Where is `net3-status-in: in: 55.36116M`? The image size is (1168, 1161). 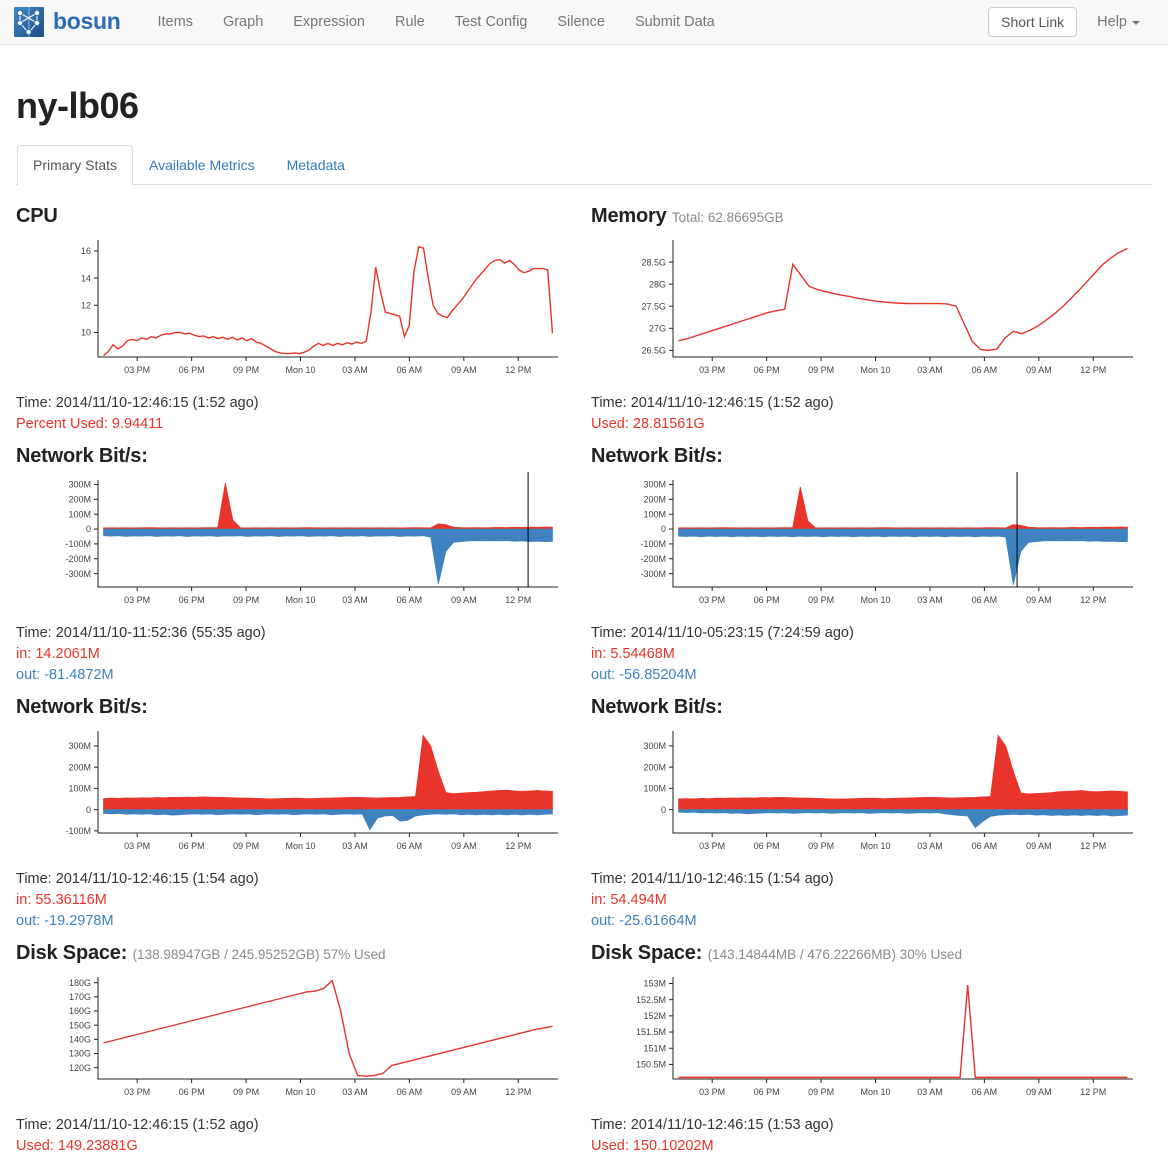 net3-status-in: in: 55.36116M is located at coordinates (61, 899).